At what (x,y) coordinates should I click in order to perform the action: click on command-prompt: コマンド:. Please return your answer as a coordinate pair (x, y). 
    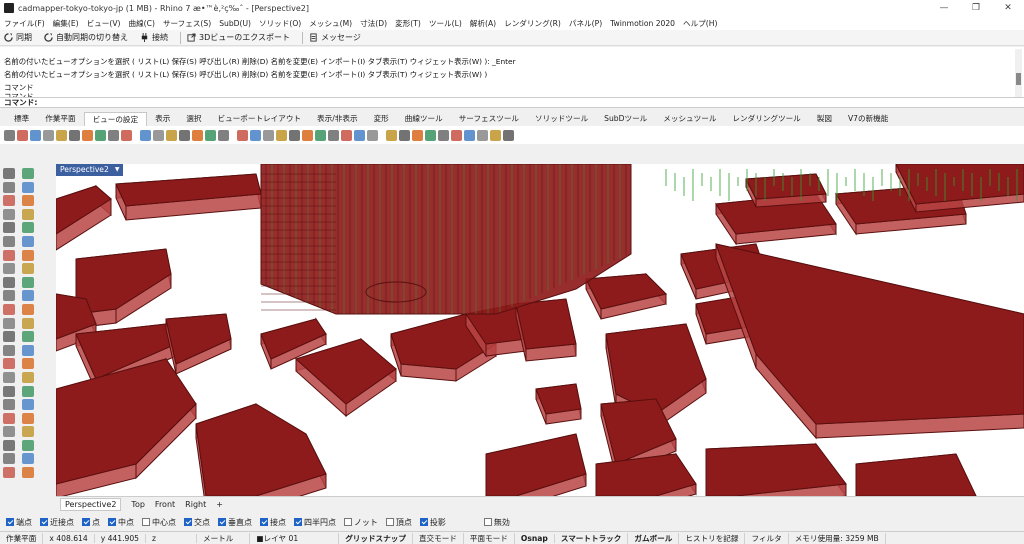
    Looking at the image, I should click on (512, 102).